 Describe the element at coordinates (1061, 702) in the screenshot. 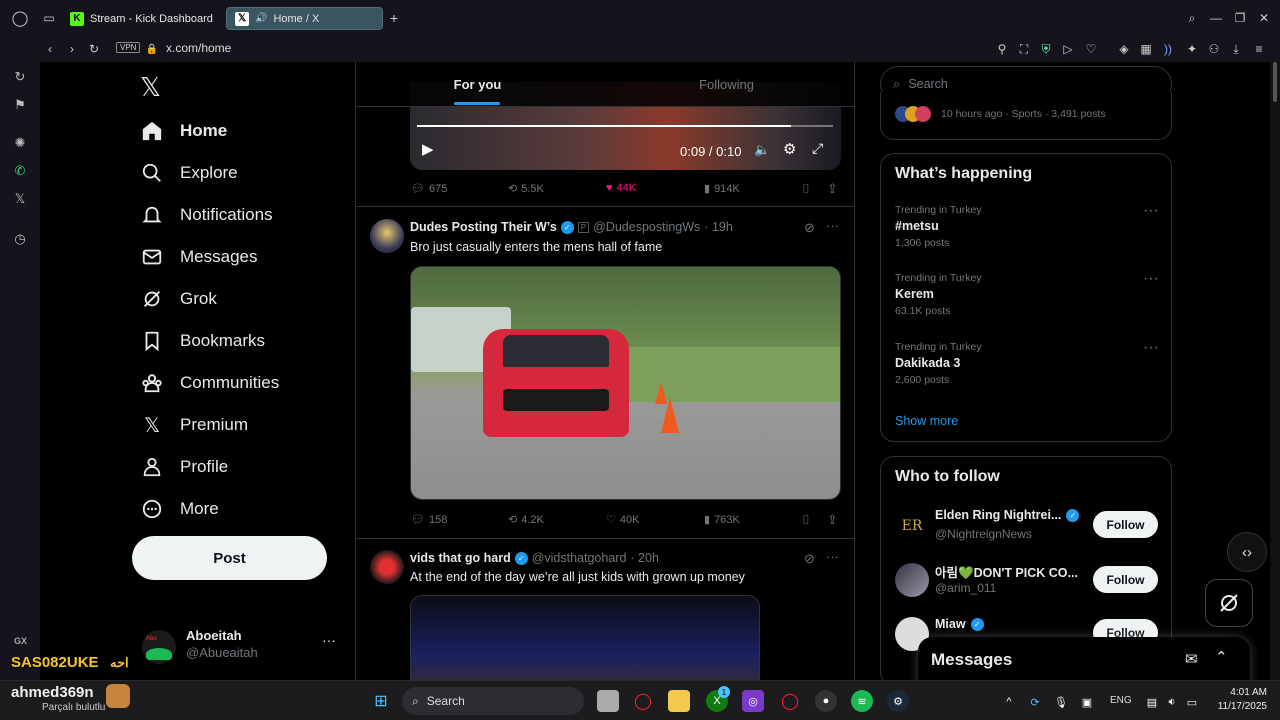

I see `mic-icon: 🎙︎` at that location.